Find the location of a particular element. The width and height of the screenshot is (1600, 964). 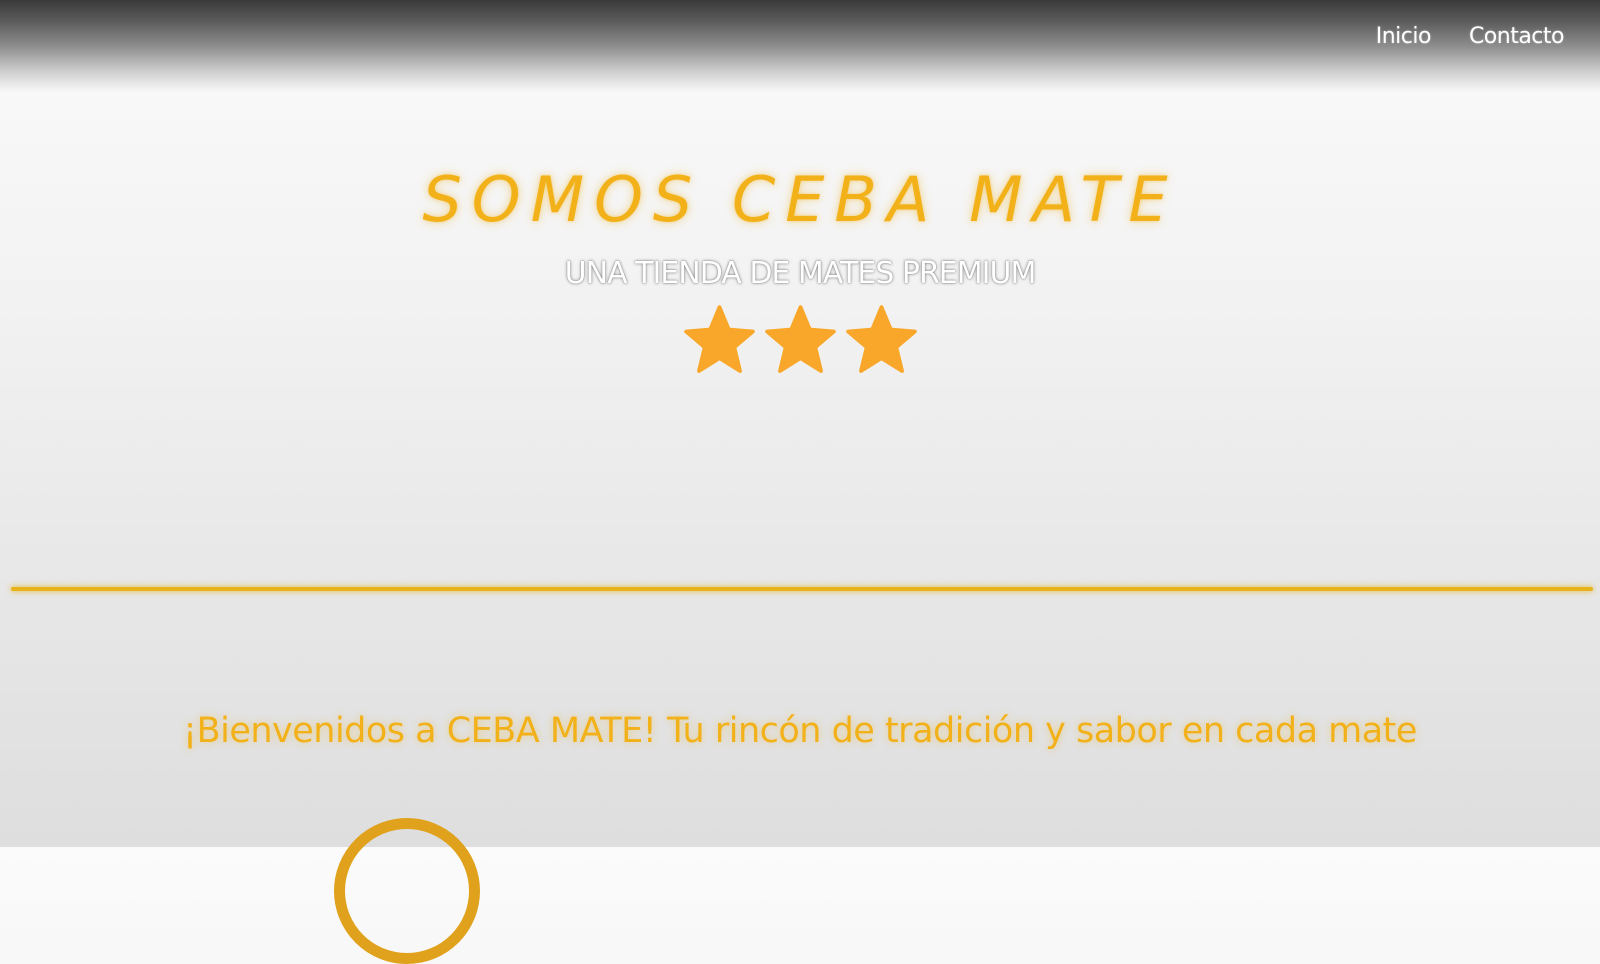

main-nav: Inicio Contacto is located at coordinates (1470, 36).